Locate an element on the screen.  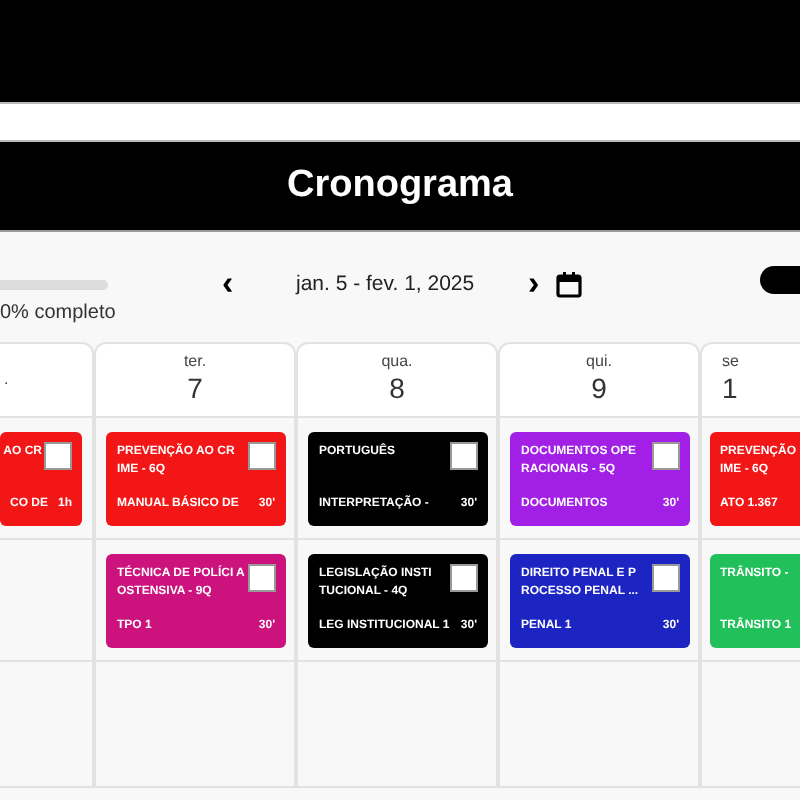
progress-label: 0% completo is located at coordinates (58, 314).